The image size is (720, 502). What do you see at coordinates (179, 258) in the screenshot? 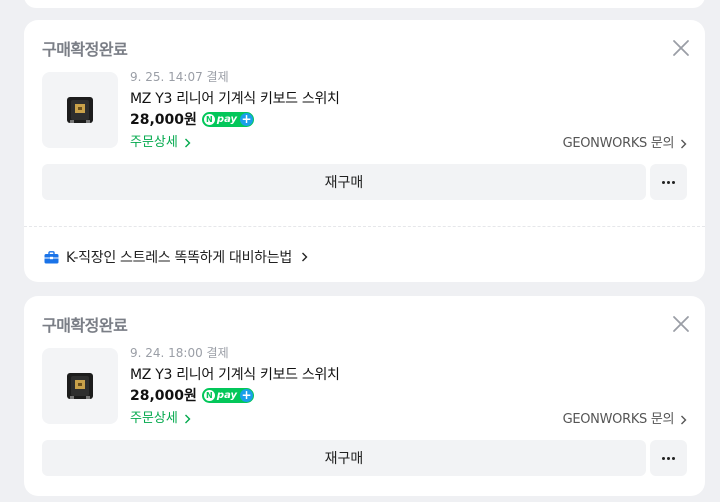
I see `promo-label: K-직장인 스트레스 똑똑하게 대비하는법` at bounding box center [179, 258].